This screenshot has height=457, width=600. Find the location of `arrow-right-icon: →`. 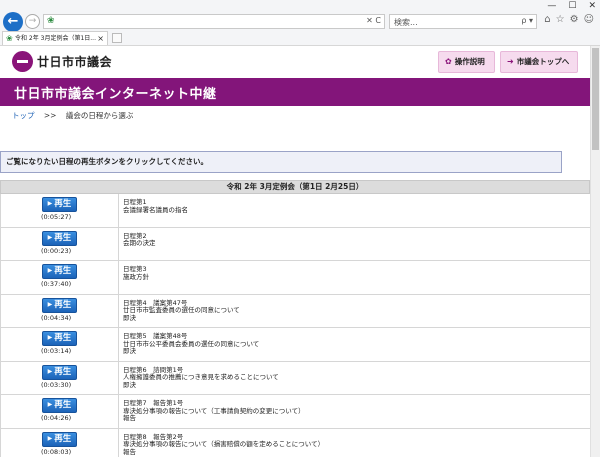

arrow-right-icon: → is located at coordinates (32, 21).